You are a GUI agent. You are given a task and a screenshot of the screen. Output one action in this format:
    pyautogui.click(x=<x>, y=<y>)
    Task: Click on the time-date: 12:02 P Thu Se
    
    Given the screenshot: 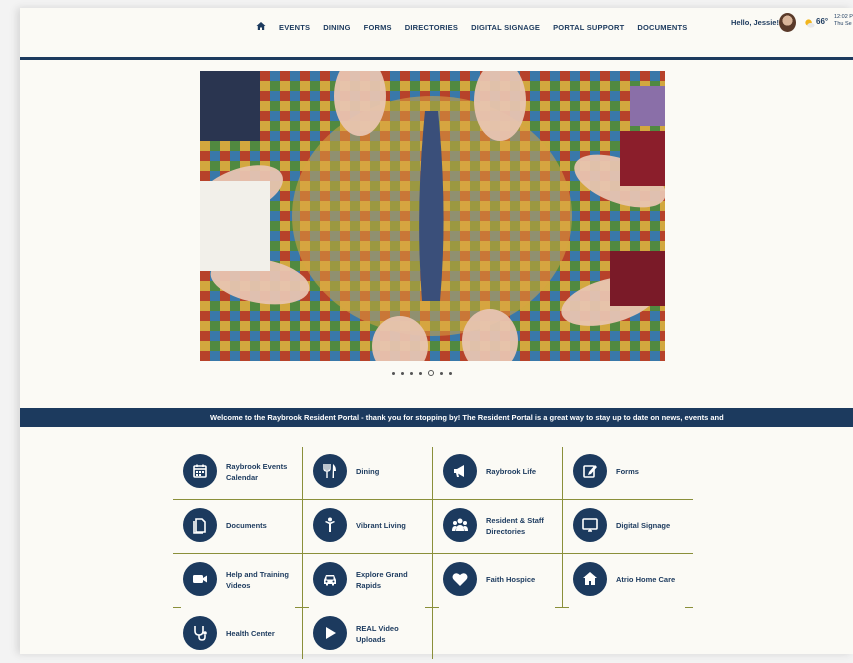 What is the action you would take?
    pyautogui.click(x=843, y=21)
    